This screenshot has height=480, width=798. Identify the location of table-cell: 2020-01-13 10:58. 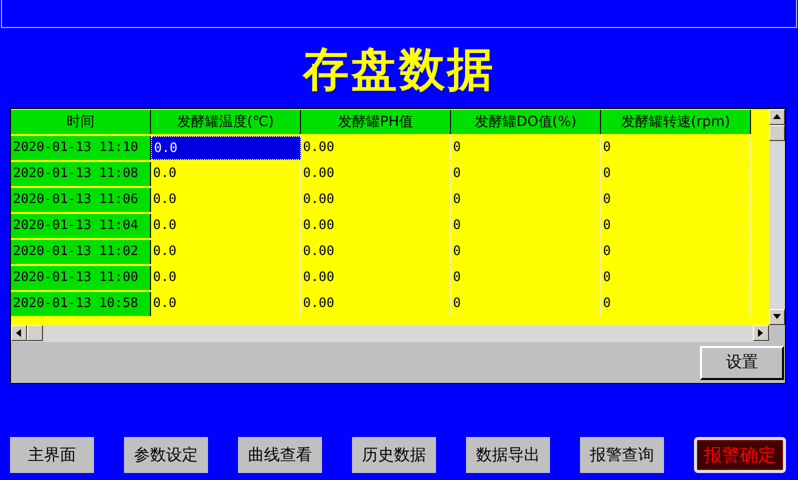
(81, 304).